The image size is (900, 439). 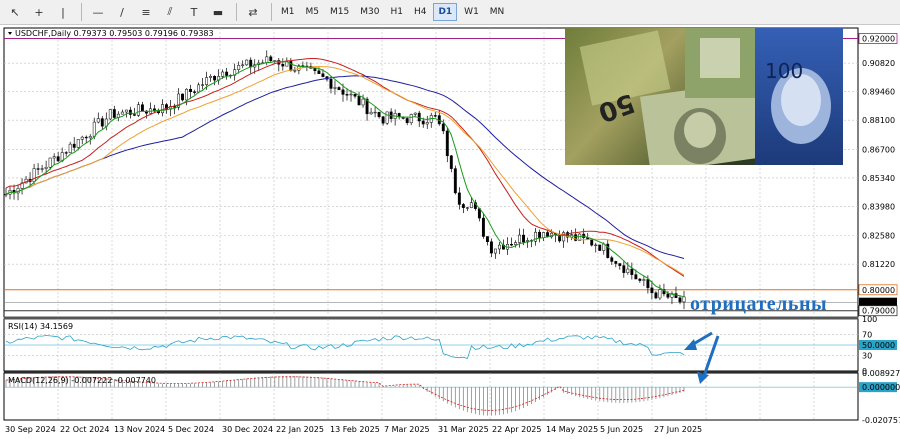 I want to click on timeframe-mn: MN, so click(x=497, y=12).